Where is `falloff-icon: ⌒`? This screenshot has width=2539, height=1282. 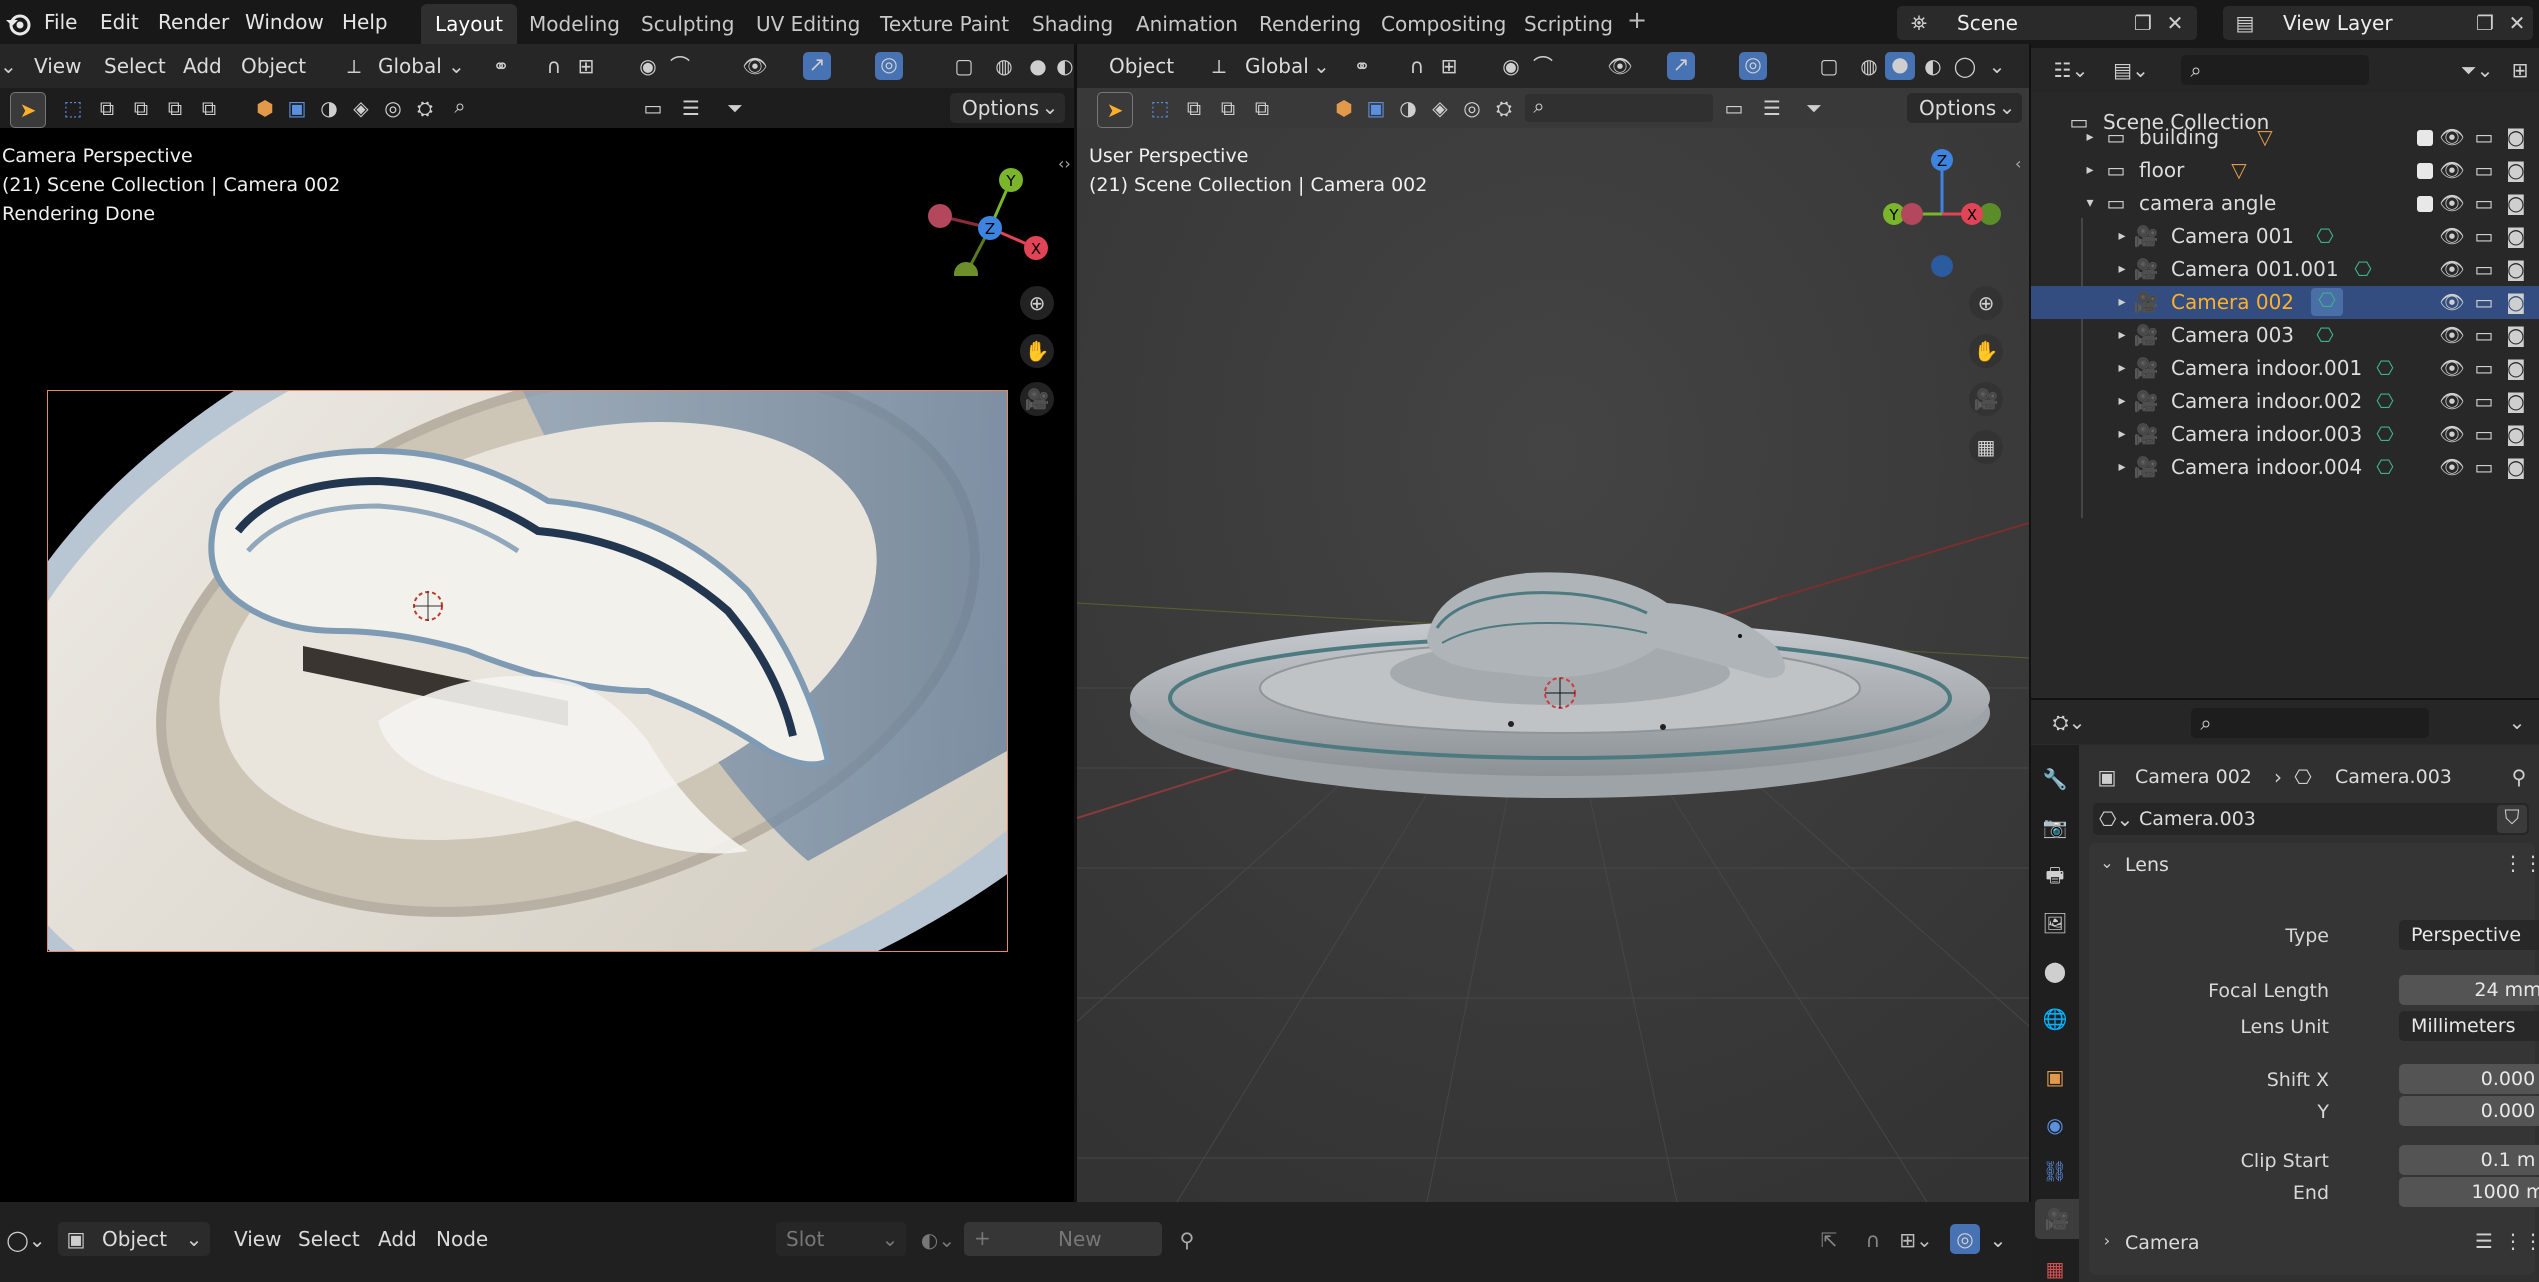
falloff-icon: ⌒ is located at coordinates (680, 66).